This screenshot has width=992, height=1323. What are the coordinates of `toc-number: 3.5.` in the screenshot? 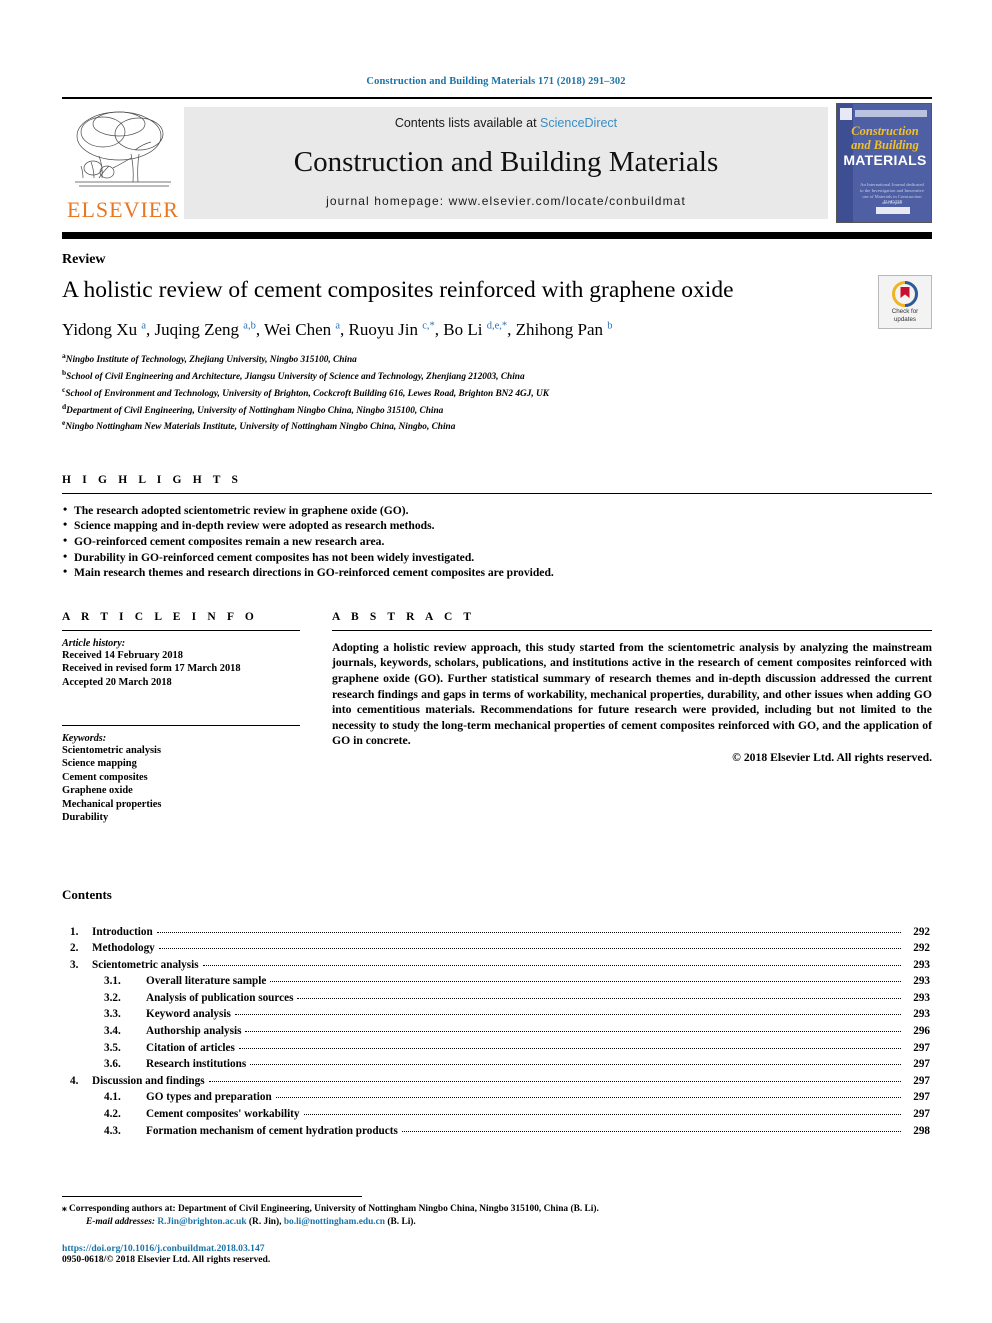 It's located at (112, 1047).